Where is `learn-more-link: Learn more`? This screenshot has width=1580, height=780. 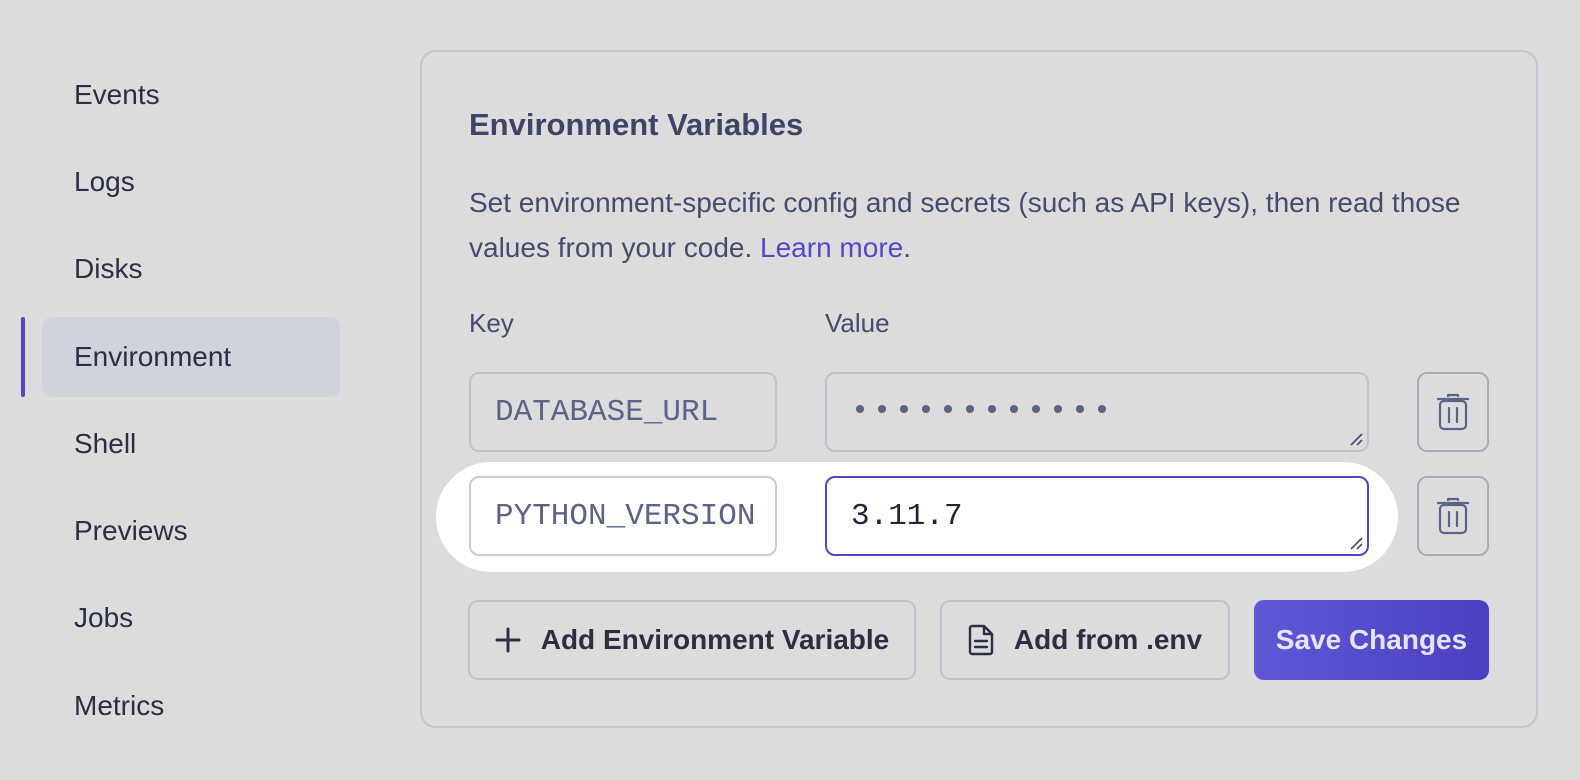
learn-more-link: Learn more is located at coordinates (831, 247).